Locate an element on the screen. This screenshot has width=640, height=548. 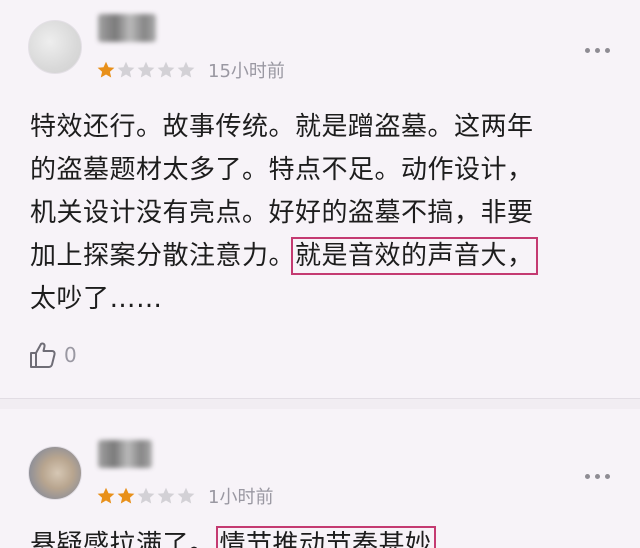
timestamp: 1小时前 is located at coordinates (241, 497).